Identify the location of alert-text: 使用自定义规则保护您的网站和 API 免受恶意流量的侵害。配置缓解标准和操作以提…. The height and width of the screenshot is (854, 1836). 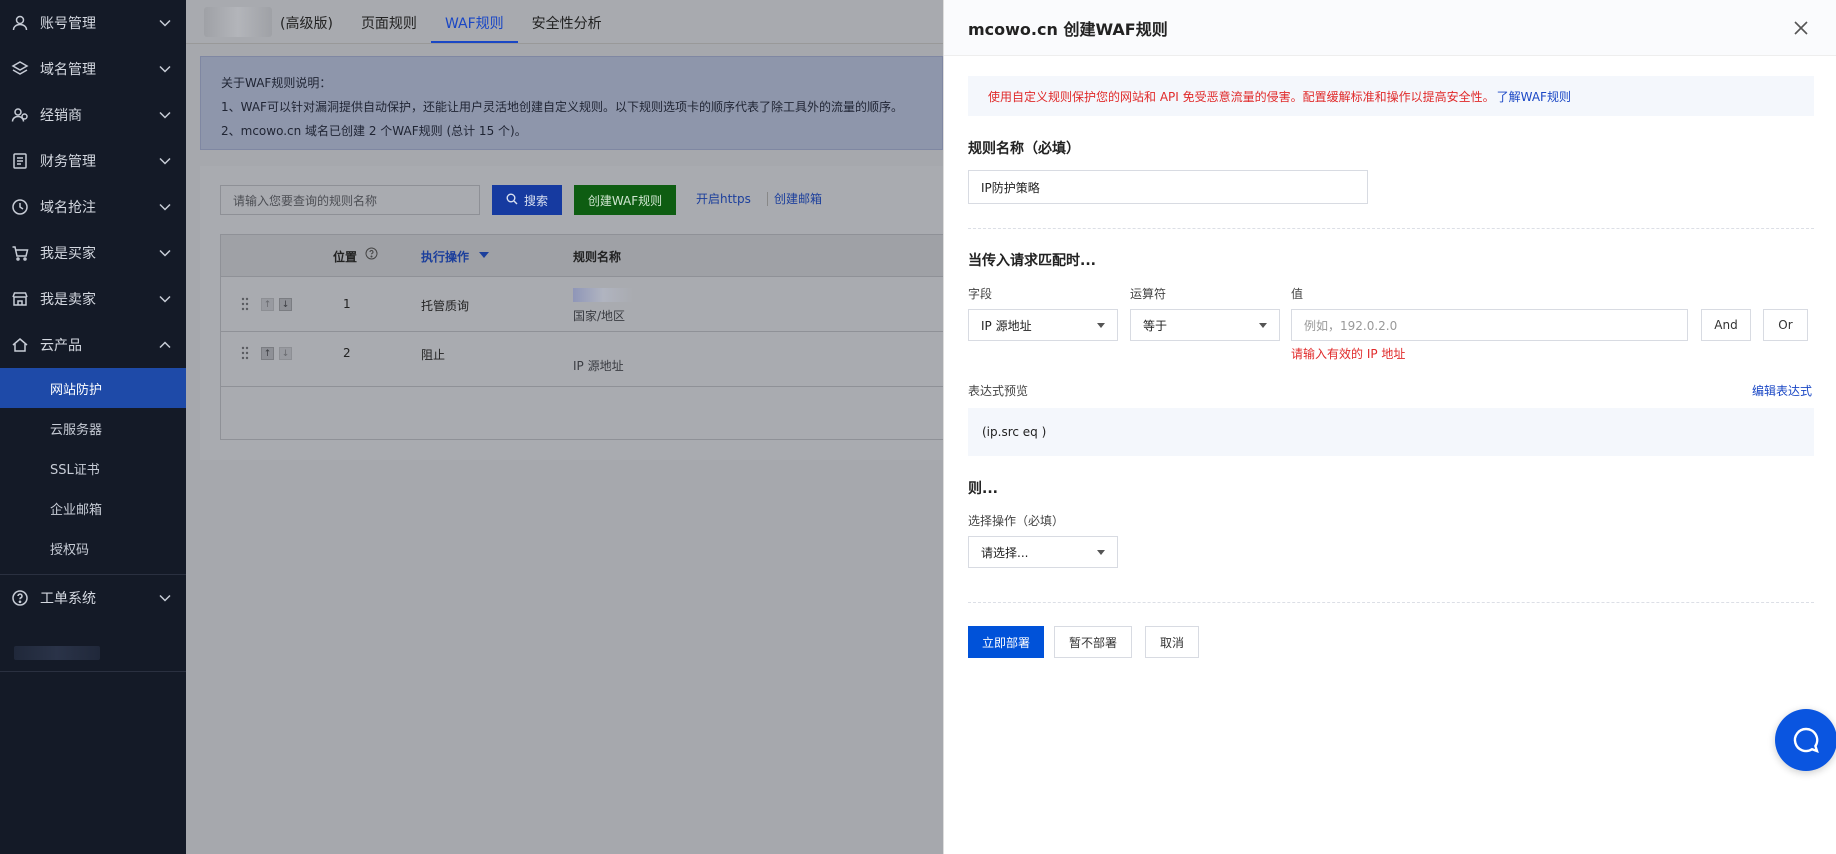
(1241, 96).